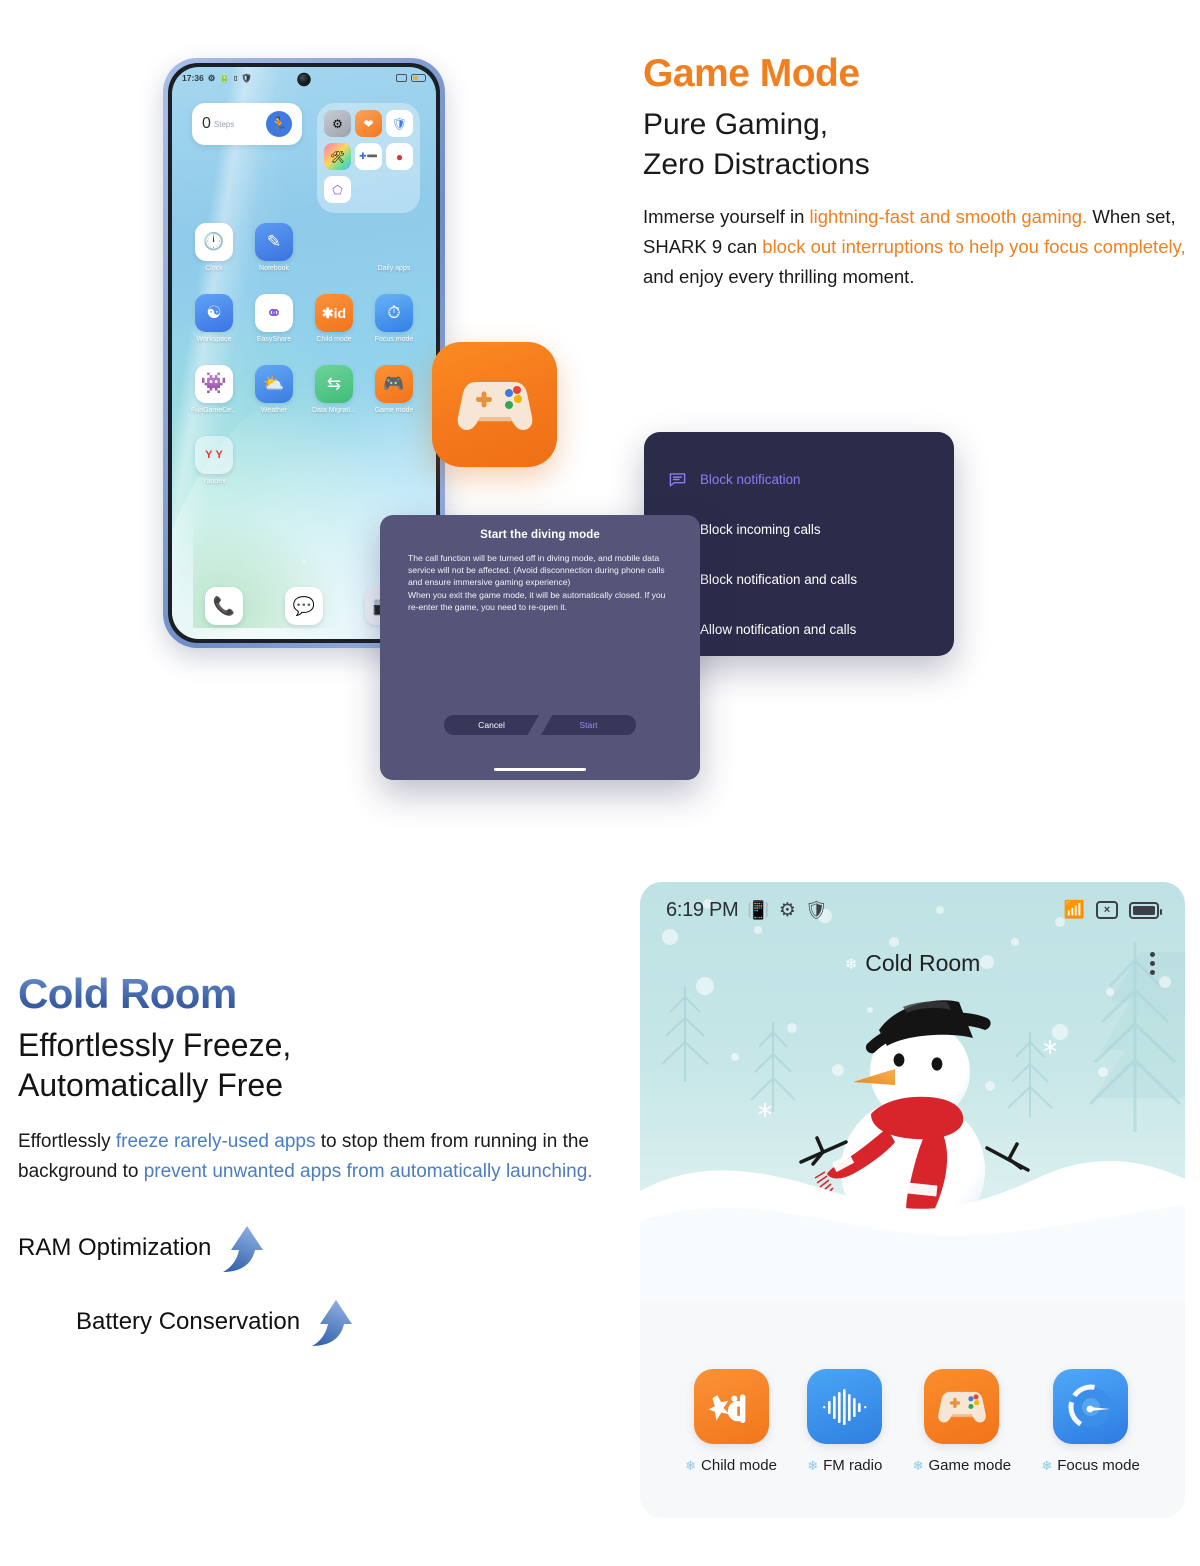 This screenshot has width=1200, height=1566. What do you see at coordinates (816, 909) in the screenshot?
I see `shield-play-icon: 🛡` at bounding box center [816, 909].